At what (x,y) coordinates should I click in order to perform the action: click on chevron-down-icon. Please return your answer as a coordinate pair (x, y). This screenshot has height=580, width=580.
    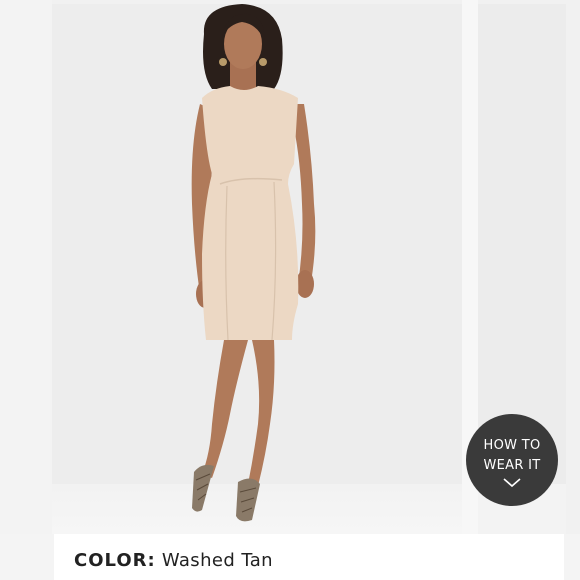
    Looking at the image, I should click on (512, 483).